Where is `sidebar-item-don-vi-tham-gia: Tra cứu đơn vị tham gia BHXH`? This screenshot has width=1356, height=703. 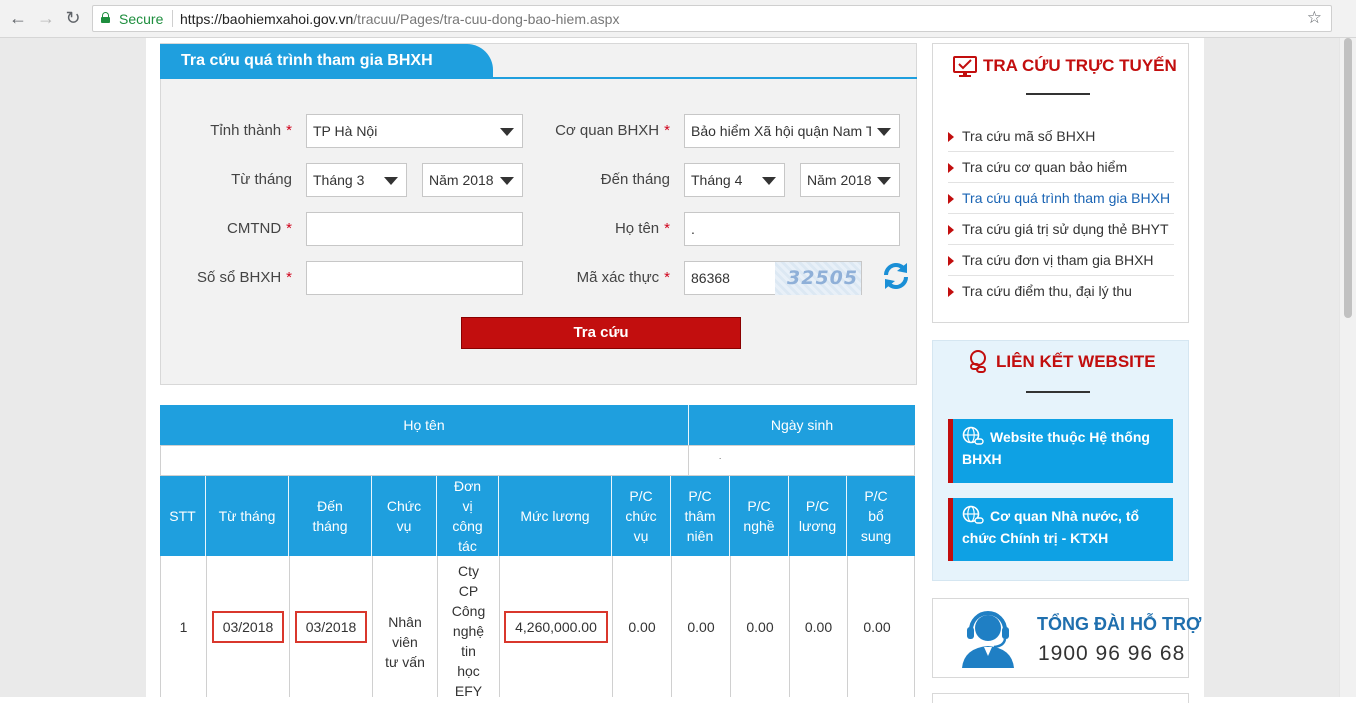 sidebar-item-don-vi-tham-gia: Tra cứu đơn vị tham gia BHXH is located at coordinates (1061, 260).